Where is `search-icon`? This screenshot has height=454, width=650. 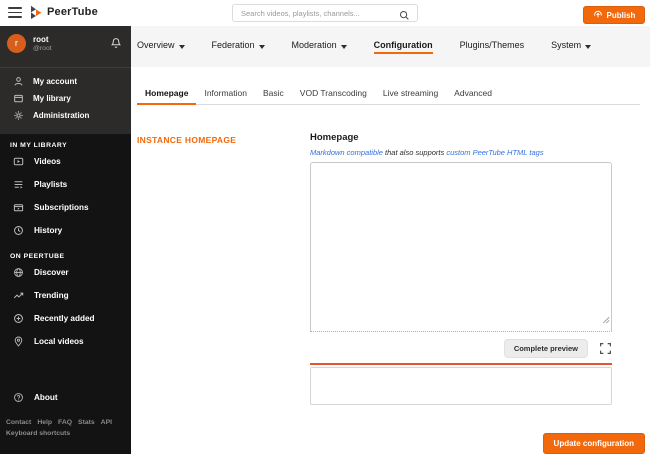
search-icon is located at coordinates (404, 17).